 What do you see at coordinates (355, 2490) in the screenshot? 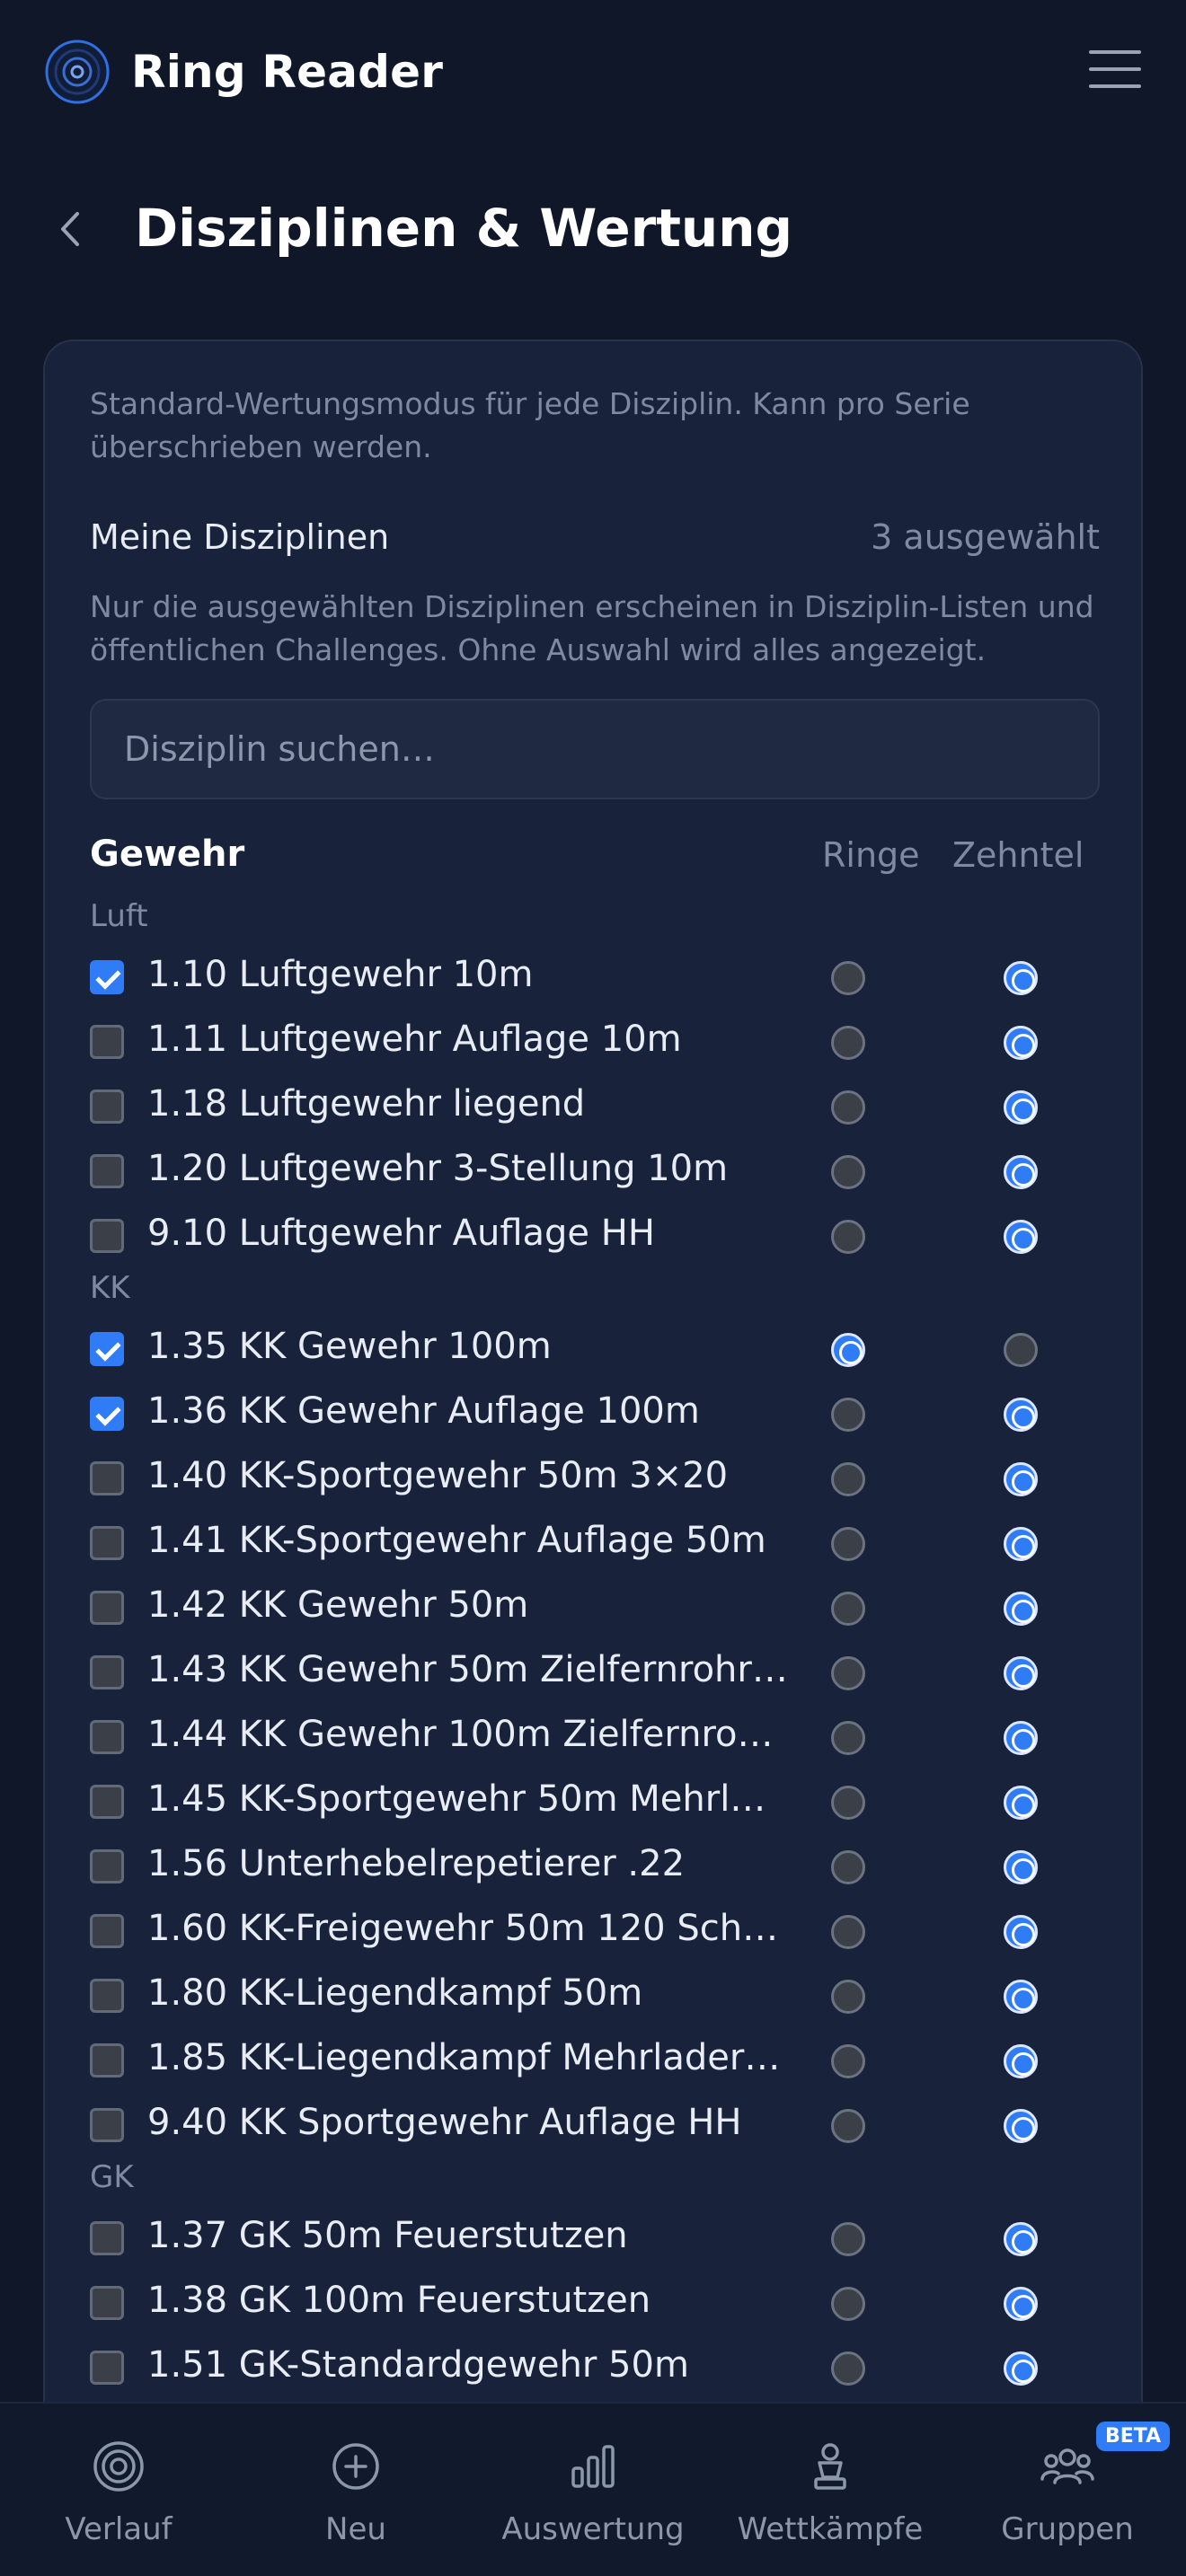
I see `nav-item-neu: Neu` at bounding box center [355, 2490].